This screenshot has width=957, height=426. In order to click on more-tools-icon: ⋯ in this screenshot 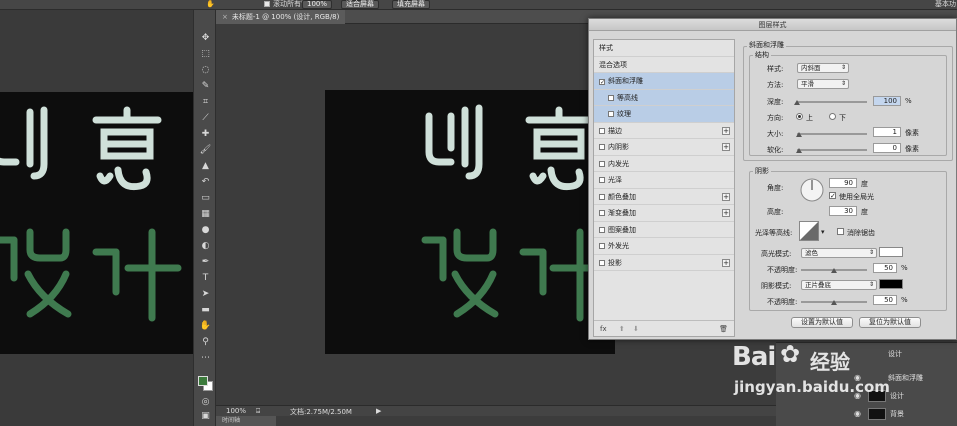, I will do `click(205, 358)`.